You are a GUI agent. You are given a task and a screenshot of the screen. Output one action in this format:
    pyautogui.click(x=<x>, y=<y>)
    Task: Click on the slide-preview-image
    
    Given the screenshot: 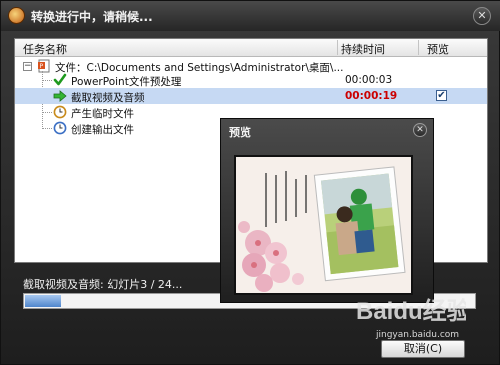 What is the action you would take?
    pyautogui.click(x=323, y=225)
    